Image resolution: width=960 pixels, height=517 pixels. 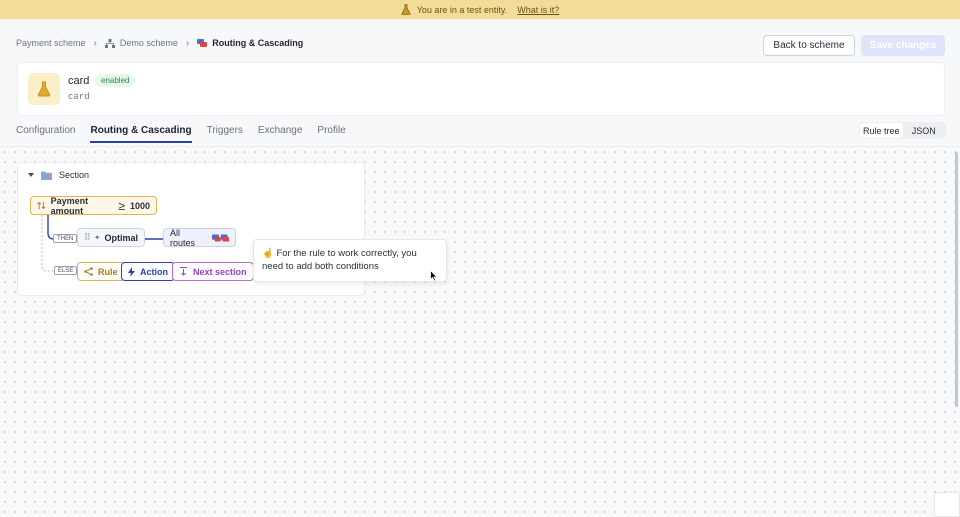 What do you see at coordinates (69, 205) in the screenshot?
I see `condition-field: Payment amount` at bounding box center [69, 205].